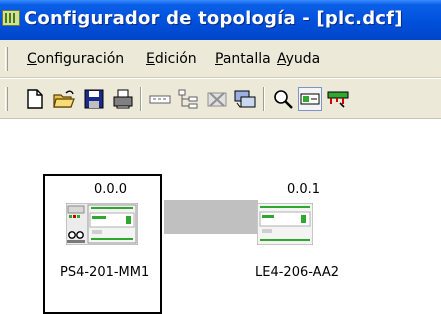 Image resolution: width=441 pixels, height=314 pixels. What do you see at coordinates (171, 59) in the screenshot?
I see `menu-edicion: Edición` at bounding box center [171, 59].